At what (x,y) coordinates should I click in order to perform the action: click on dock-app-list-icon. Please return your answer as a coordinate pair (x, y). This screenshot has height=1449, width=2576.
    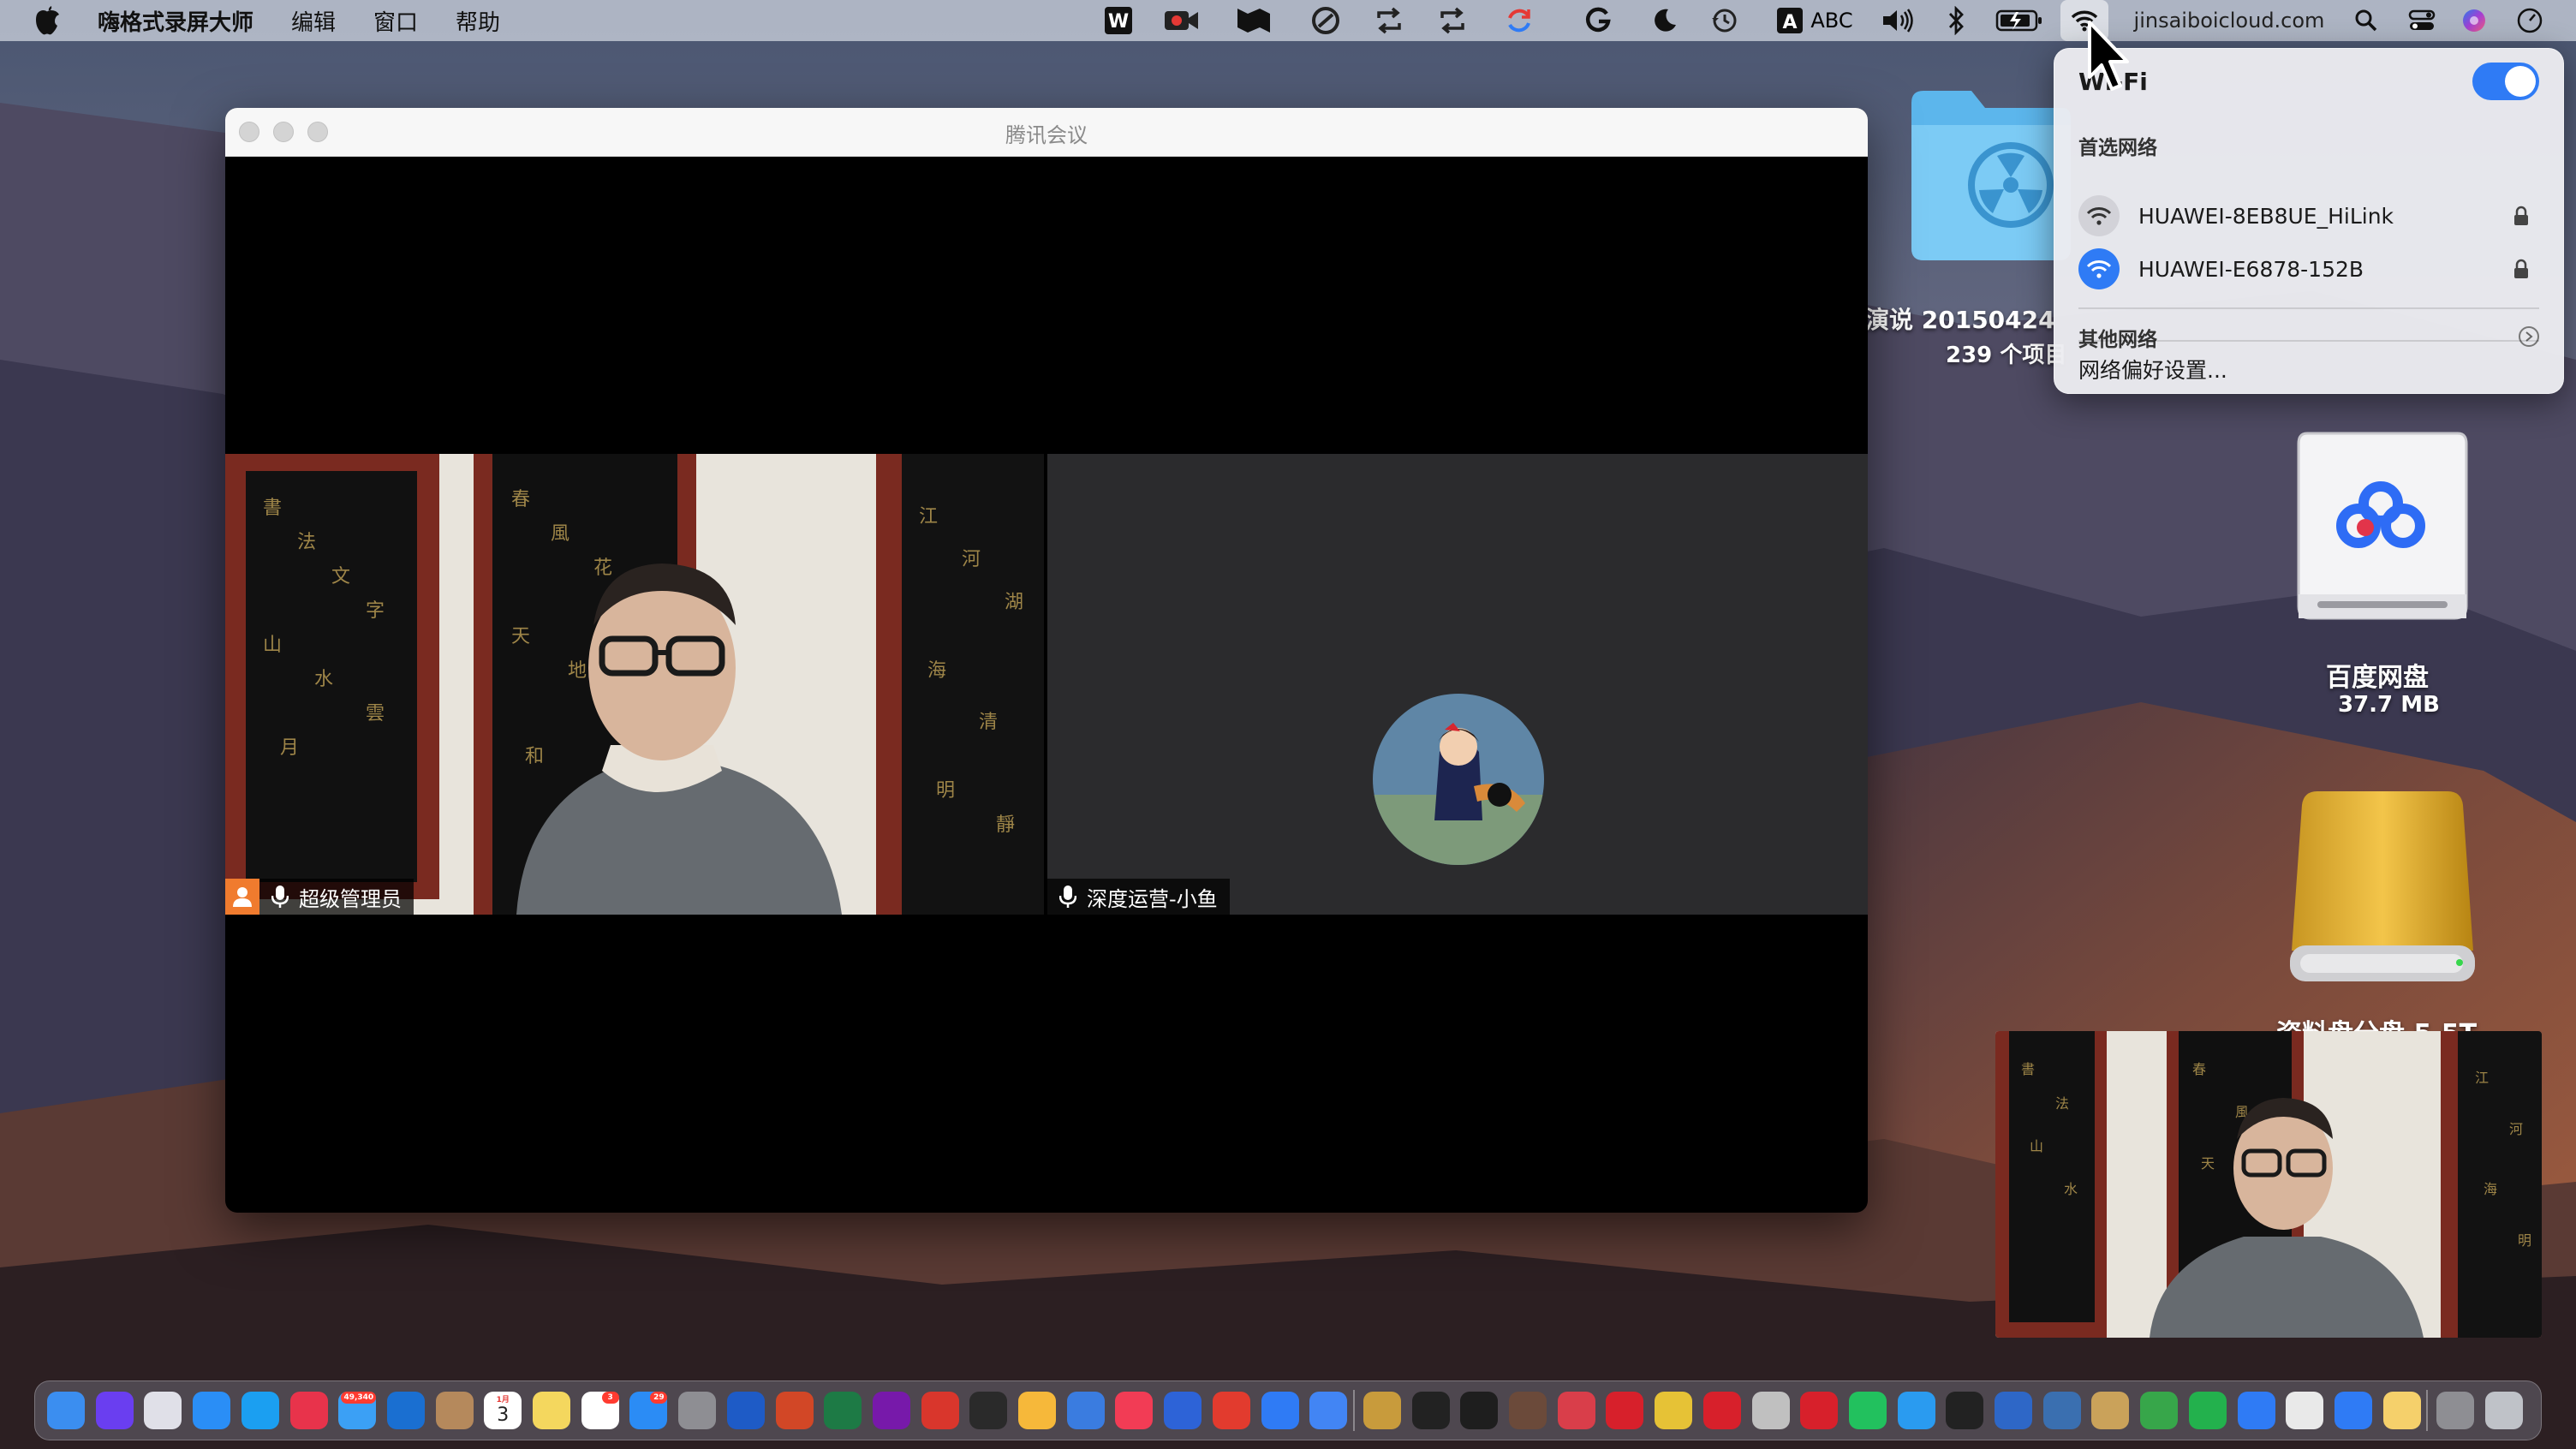
    Looking at the image, I should click on (1183, 1410).